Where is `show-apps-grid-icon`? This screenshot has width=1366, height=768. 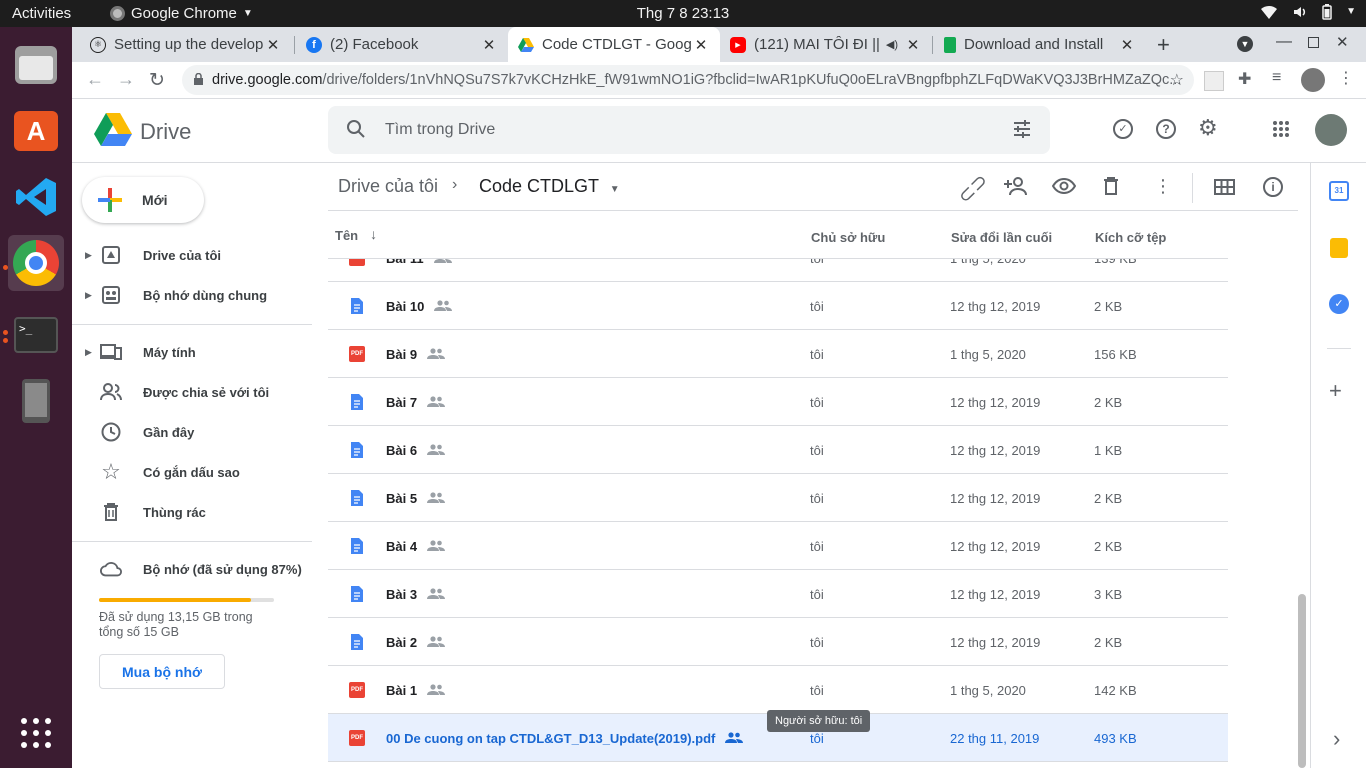 show-apps-grid-icon is located at coordinates (36, 733).